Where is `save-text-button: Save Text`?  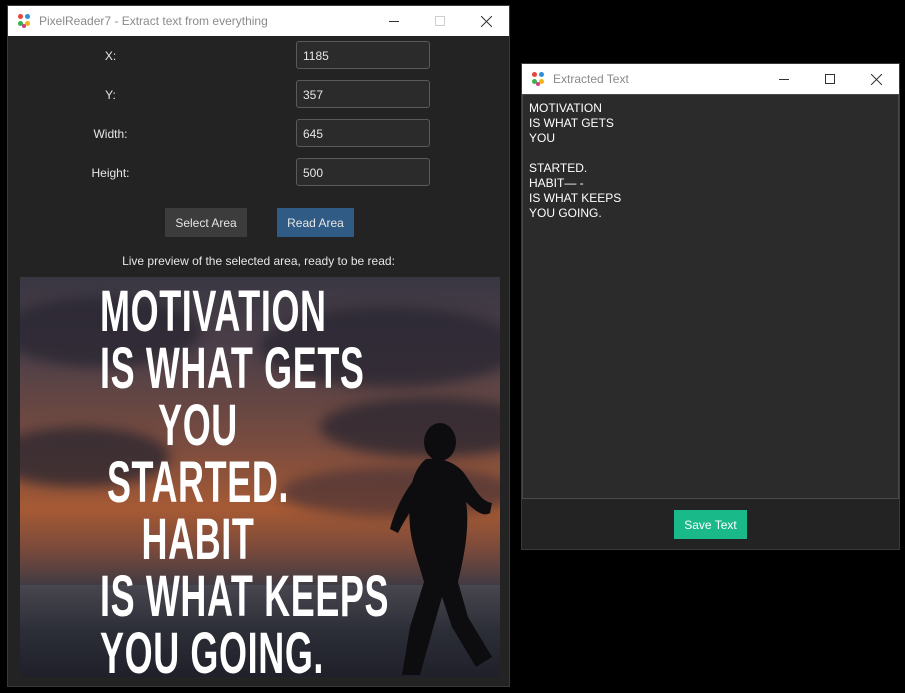 save-text-button: Save Text is located at coordinates (710, 524).